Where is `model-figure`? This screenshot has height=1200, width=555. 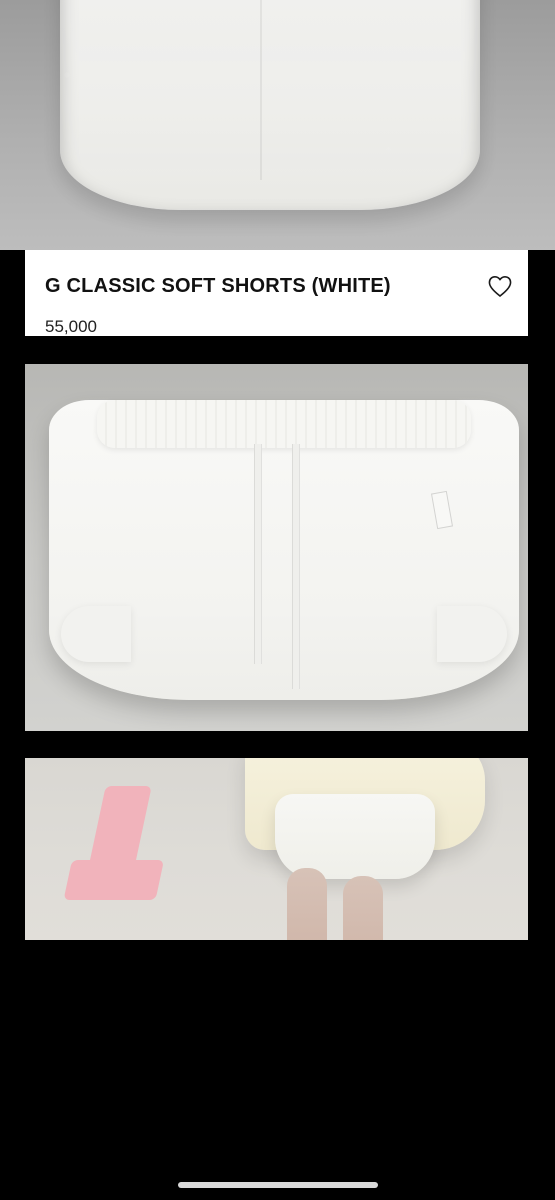 model-figure is located at coordinates (355, 849).